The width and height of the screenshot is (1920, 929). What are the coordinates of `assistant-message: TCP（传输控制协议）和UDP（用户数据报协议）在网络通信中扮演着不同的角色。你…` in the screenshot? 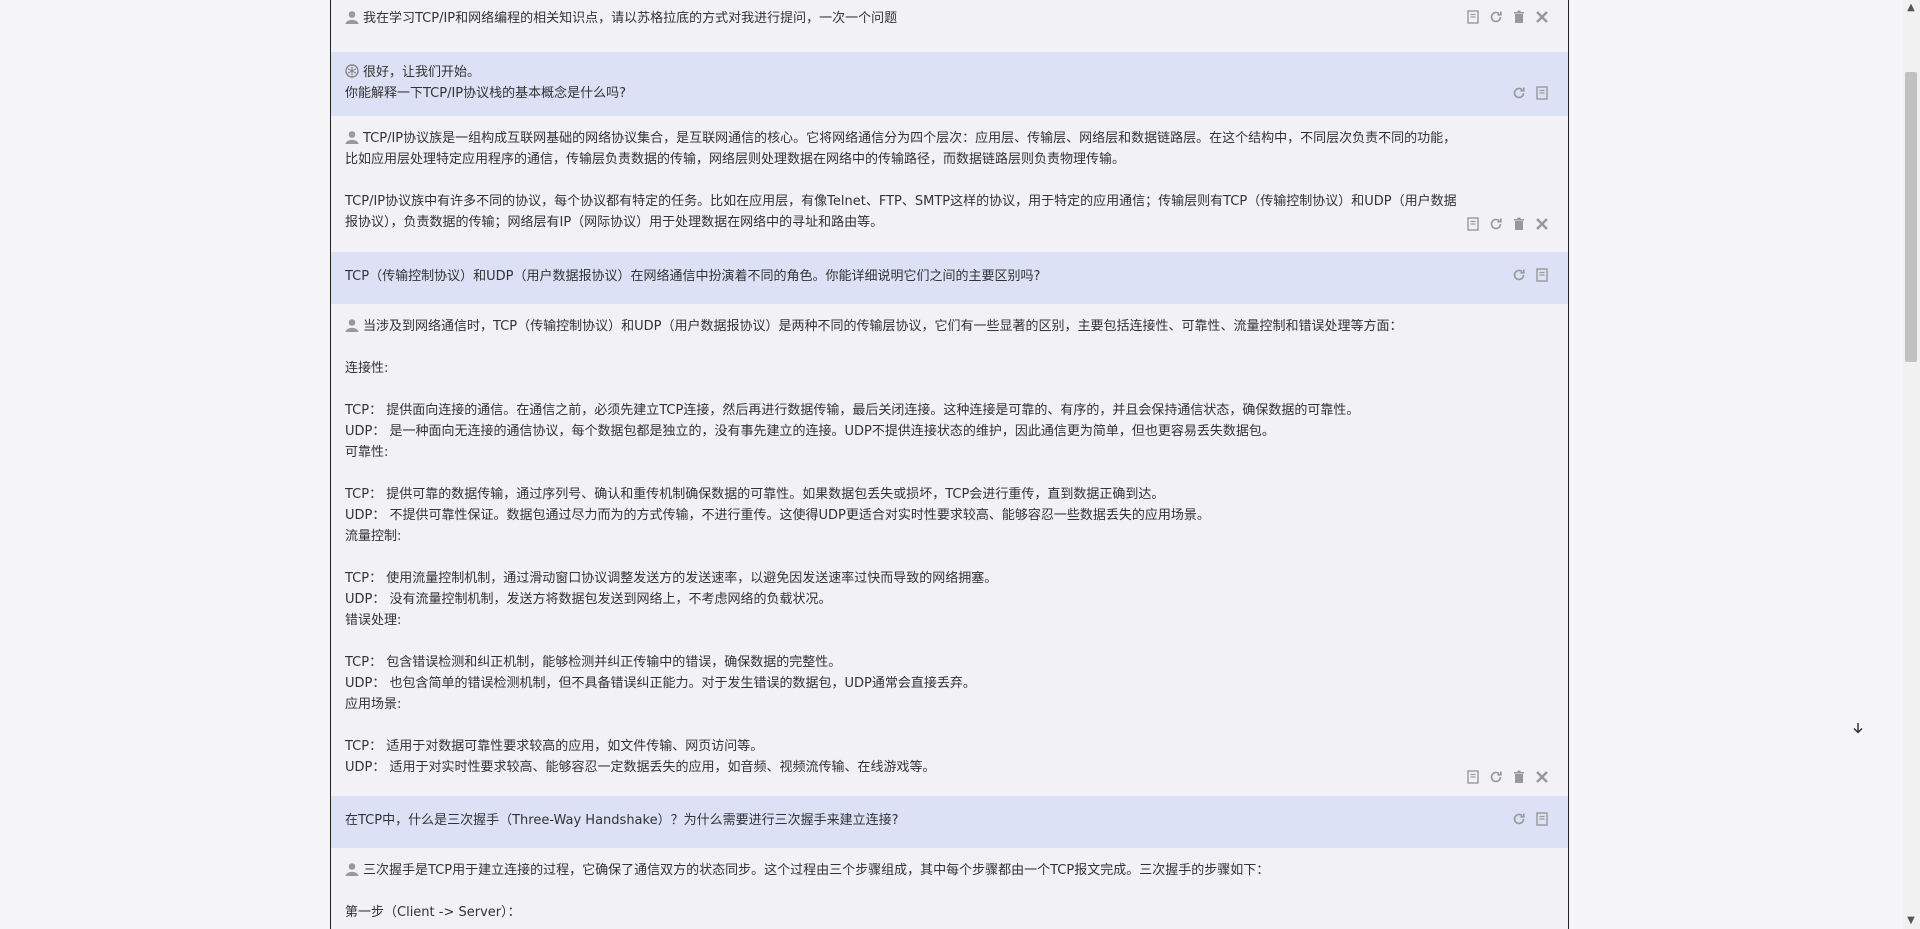 It's located at (949, 278).